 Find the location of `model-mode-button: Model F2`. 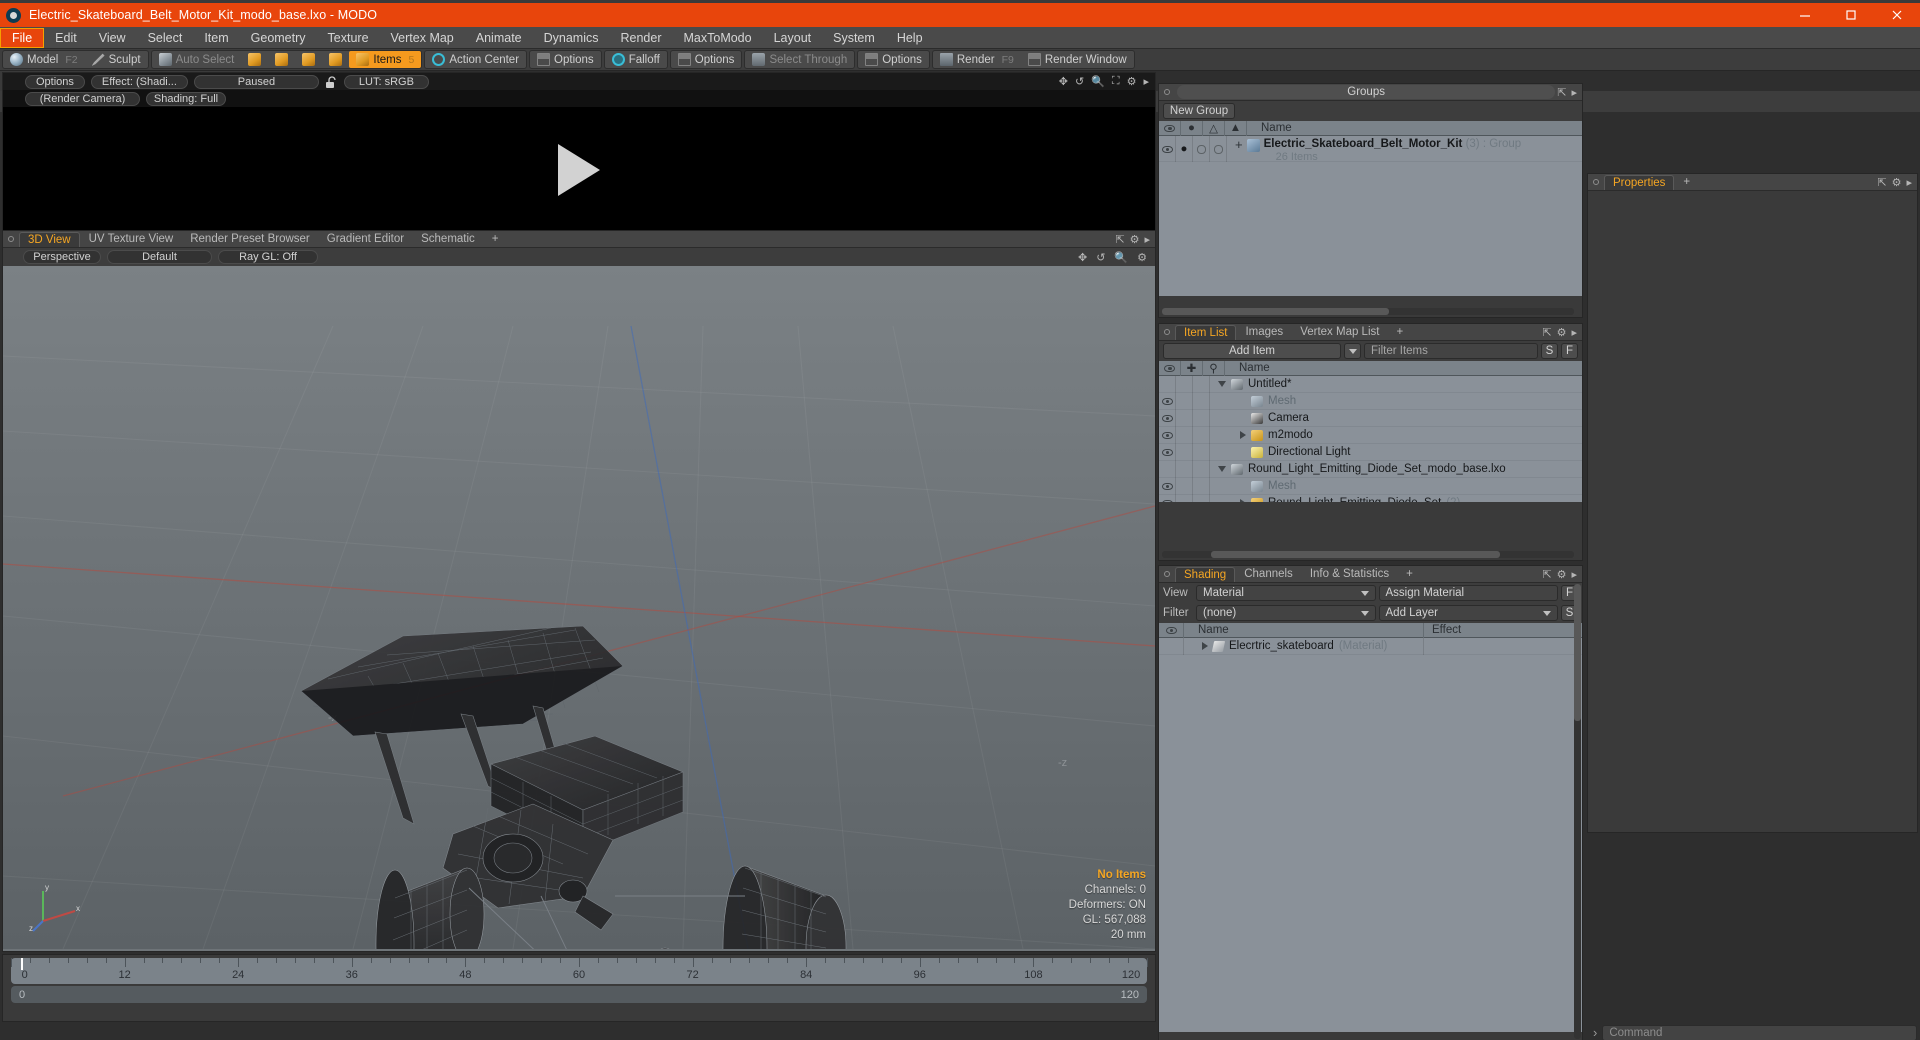

model-mode-button: Model F2 is located at coordinates (44, 59).